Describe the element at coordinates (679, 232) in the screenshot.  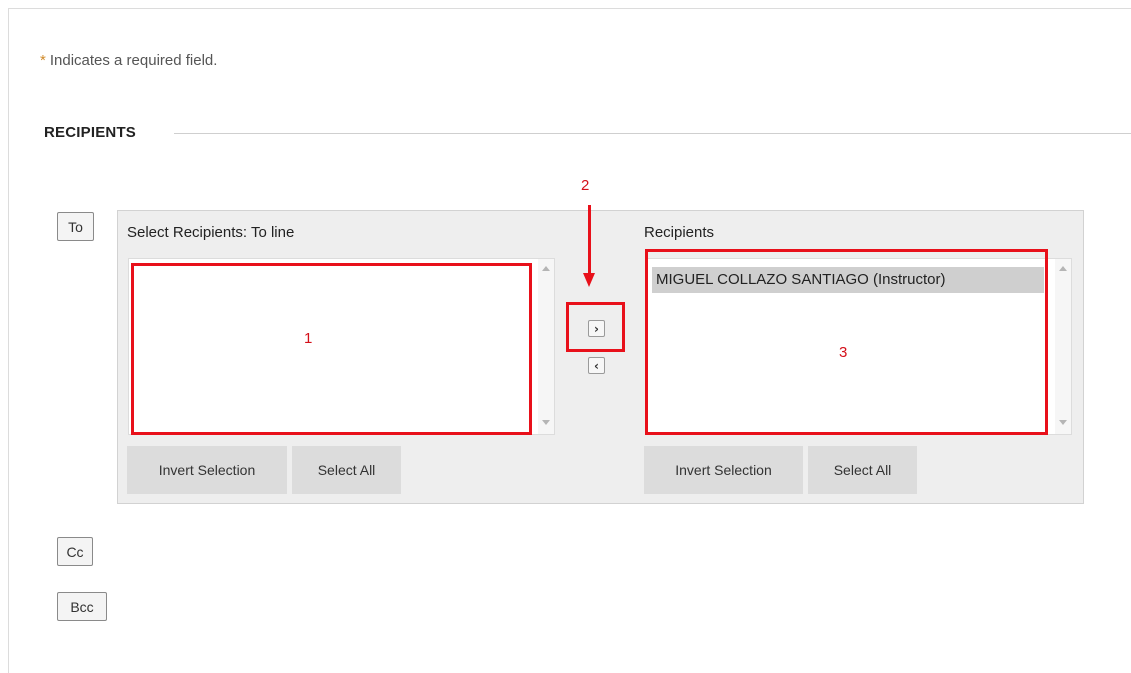
I see `recipients-label: Recipients` at that location.